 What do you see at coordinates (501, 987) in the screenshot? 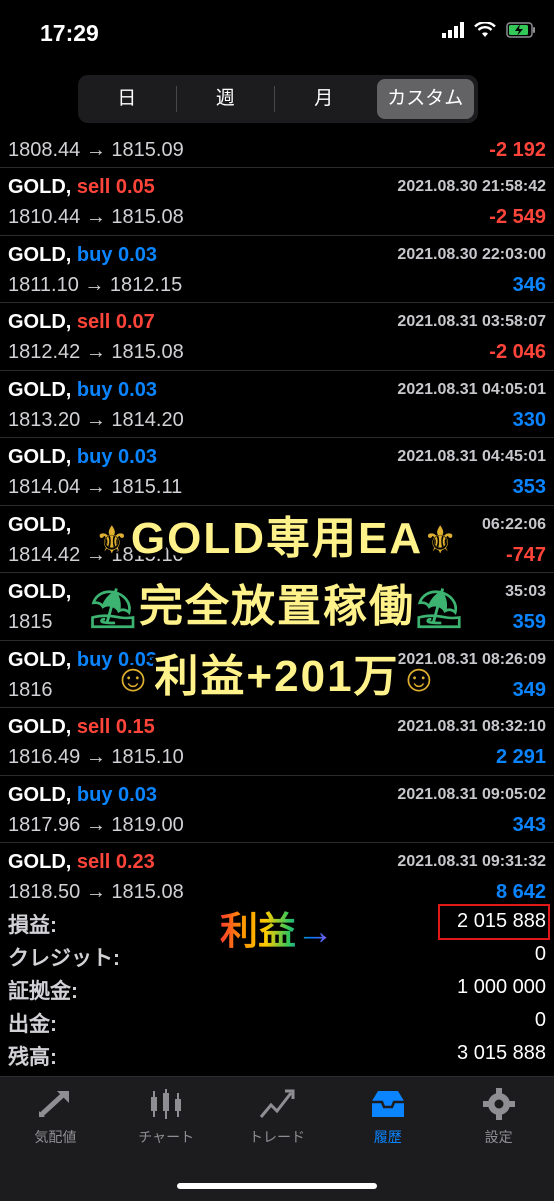
I see `summary-value: 1 000 000` at bounding box center [501, 987].